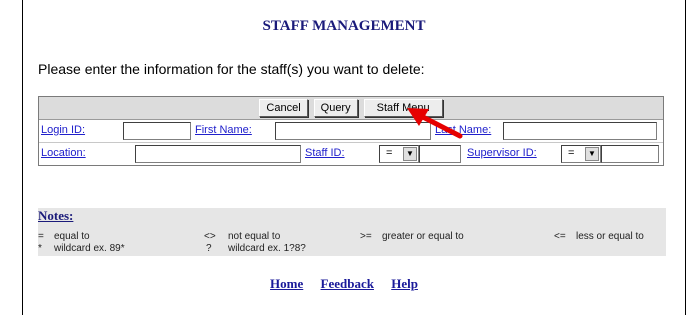 Image resolution: width=688 pixels, height=315 pixels. What do you see at coordinates (56, 215) in the screenshot?
I see `notes-title: Notes:` at bounding box center [56, 215].